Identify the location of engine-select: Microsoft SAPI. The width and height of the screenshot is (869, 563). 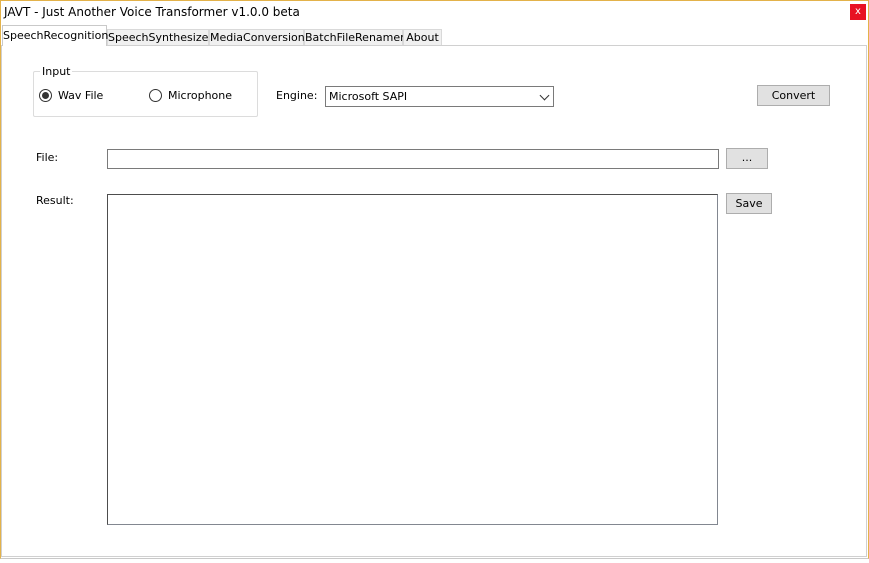
(439, 96).